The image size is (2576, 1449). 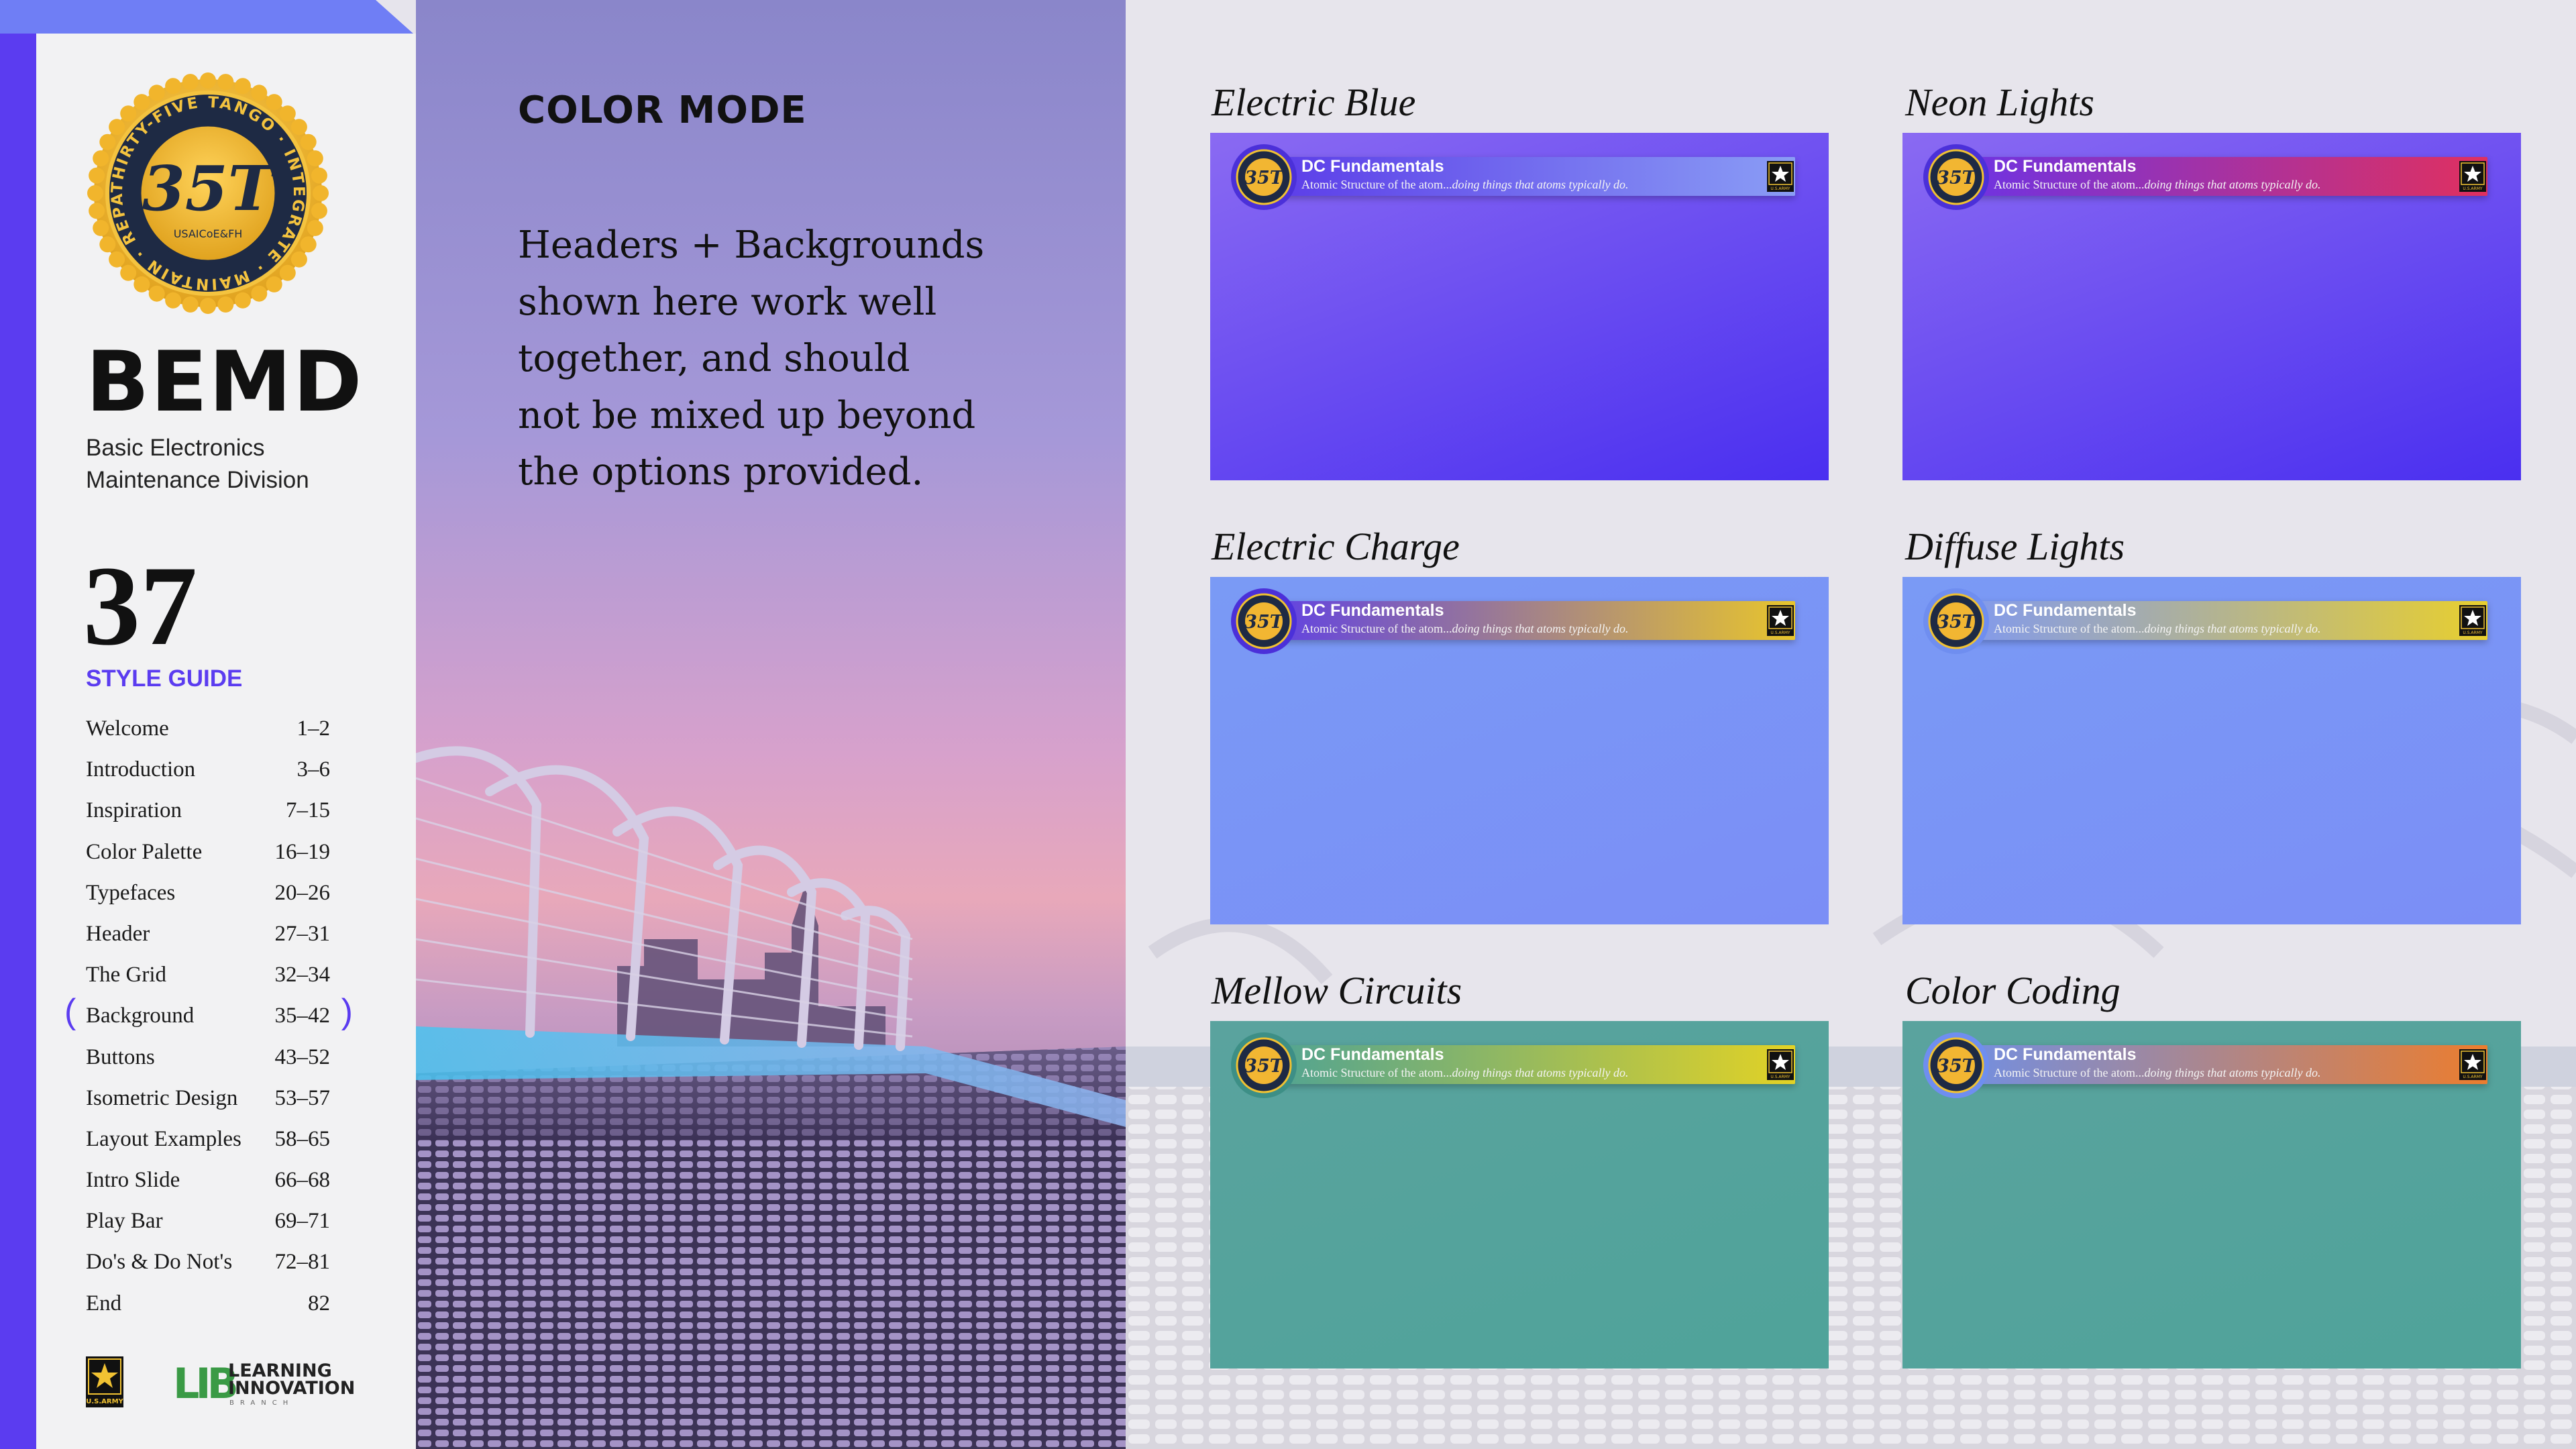 I want to click on description-line: not be mixed up beyond, so click(x=747, y=415).